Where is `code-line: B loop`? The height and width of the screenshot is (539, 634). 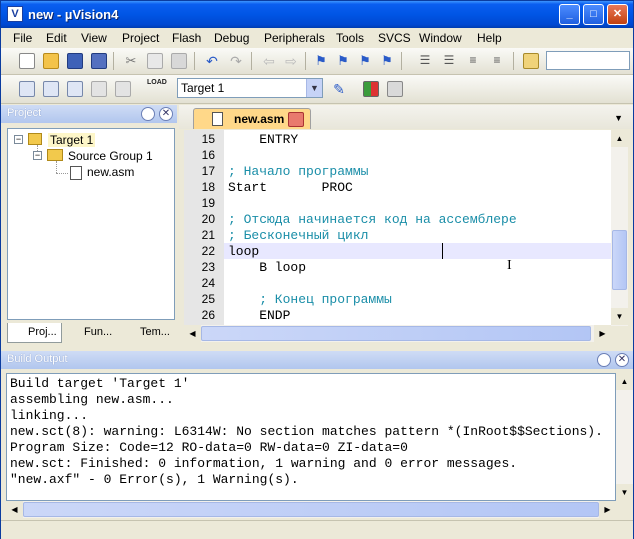
code-line: B loop is located at coordinates (267, 267).